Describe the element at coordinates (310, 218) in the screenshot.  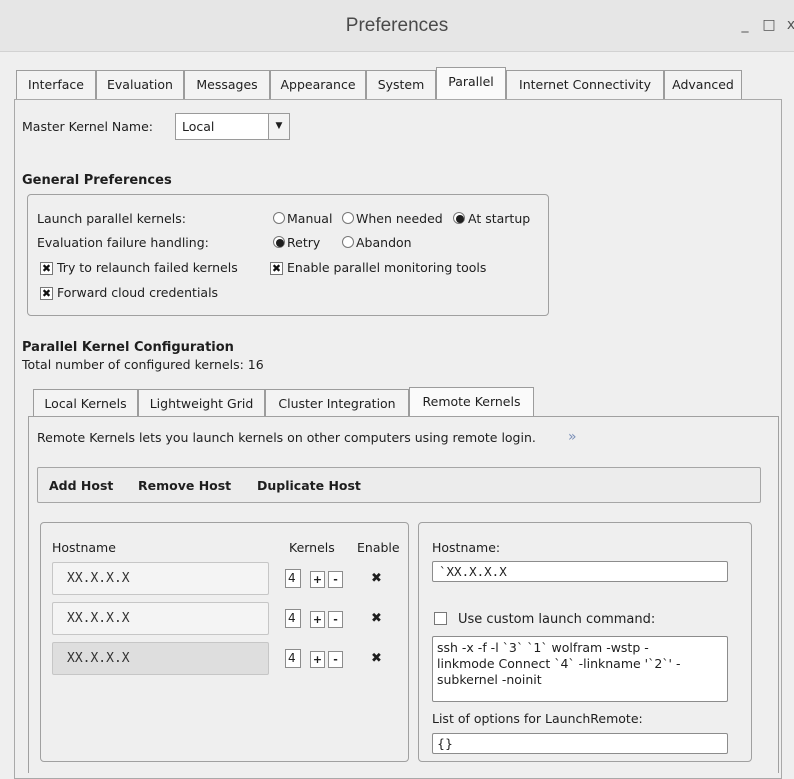
I see `radio-manual-label: Manual` at that location.